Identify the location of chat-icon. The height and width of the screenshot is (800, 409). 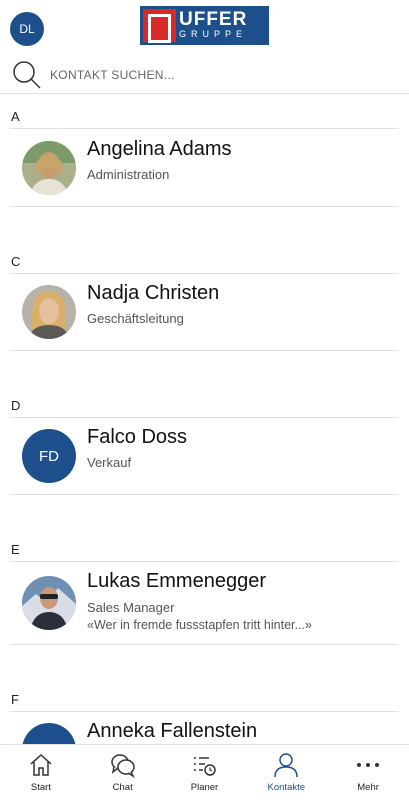
(122, 766).